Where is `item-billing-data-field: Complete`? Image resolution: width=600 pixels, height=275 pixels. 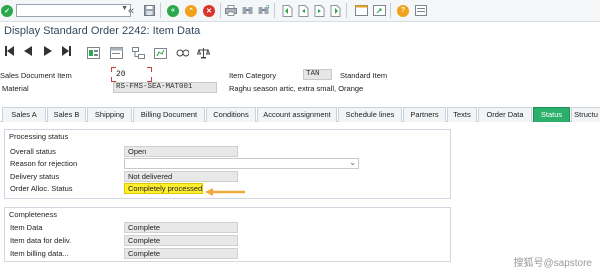 item-billing-data-field: Complete is located at coordinates (181, 253).